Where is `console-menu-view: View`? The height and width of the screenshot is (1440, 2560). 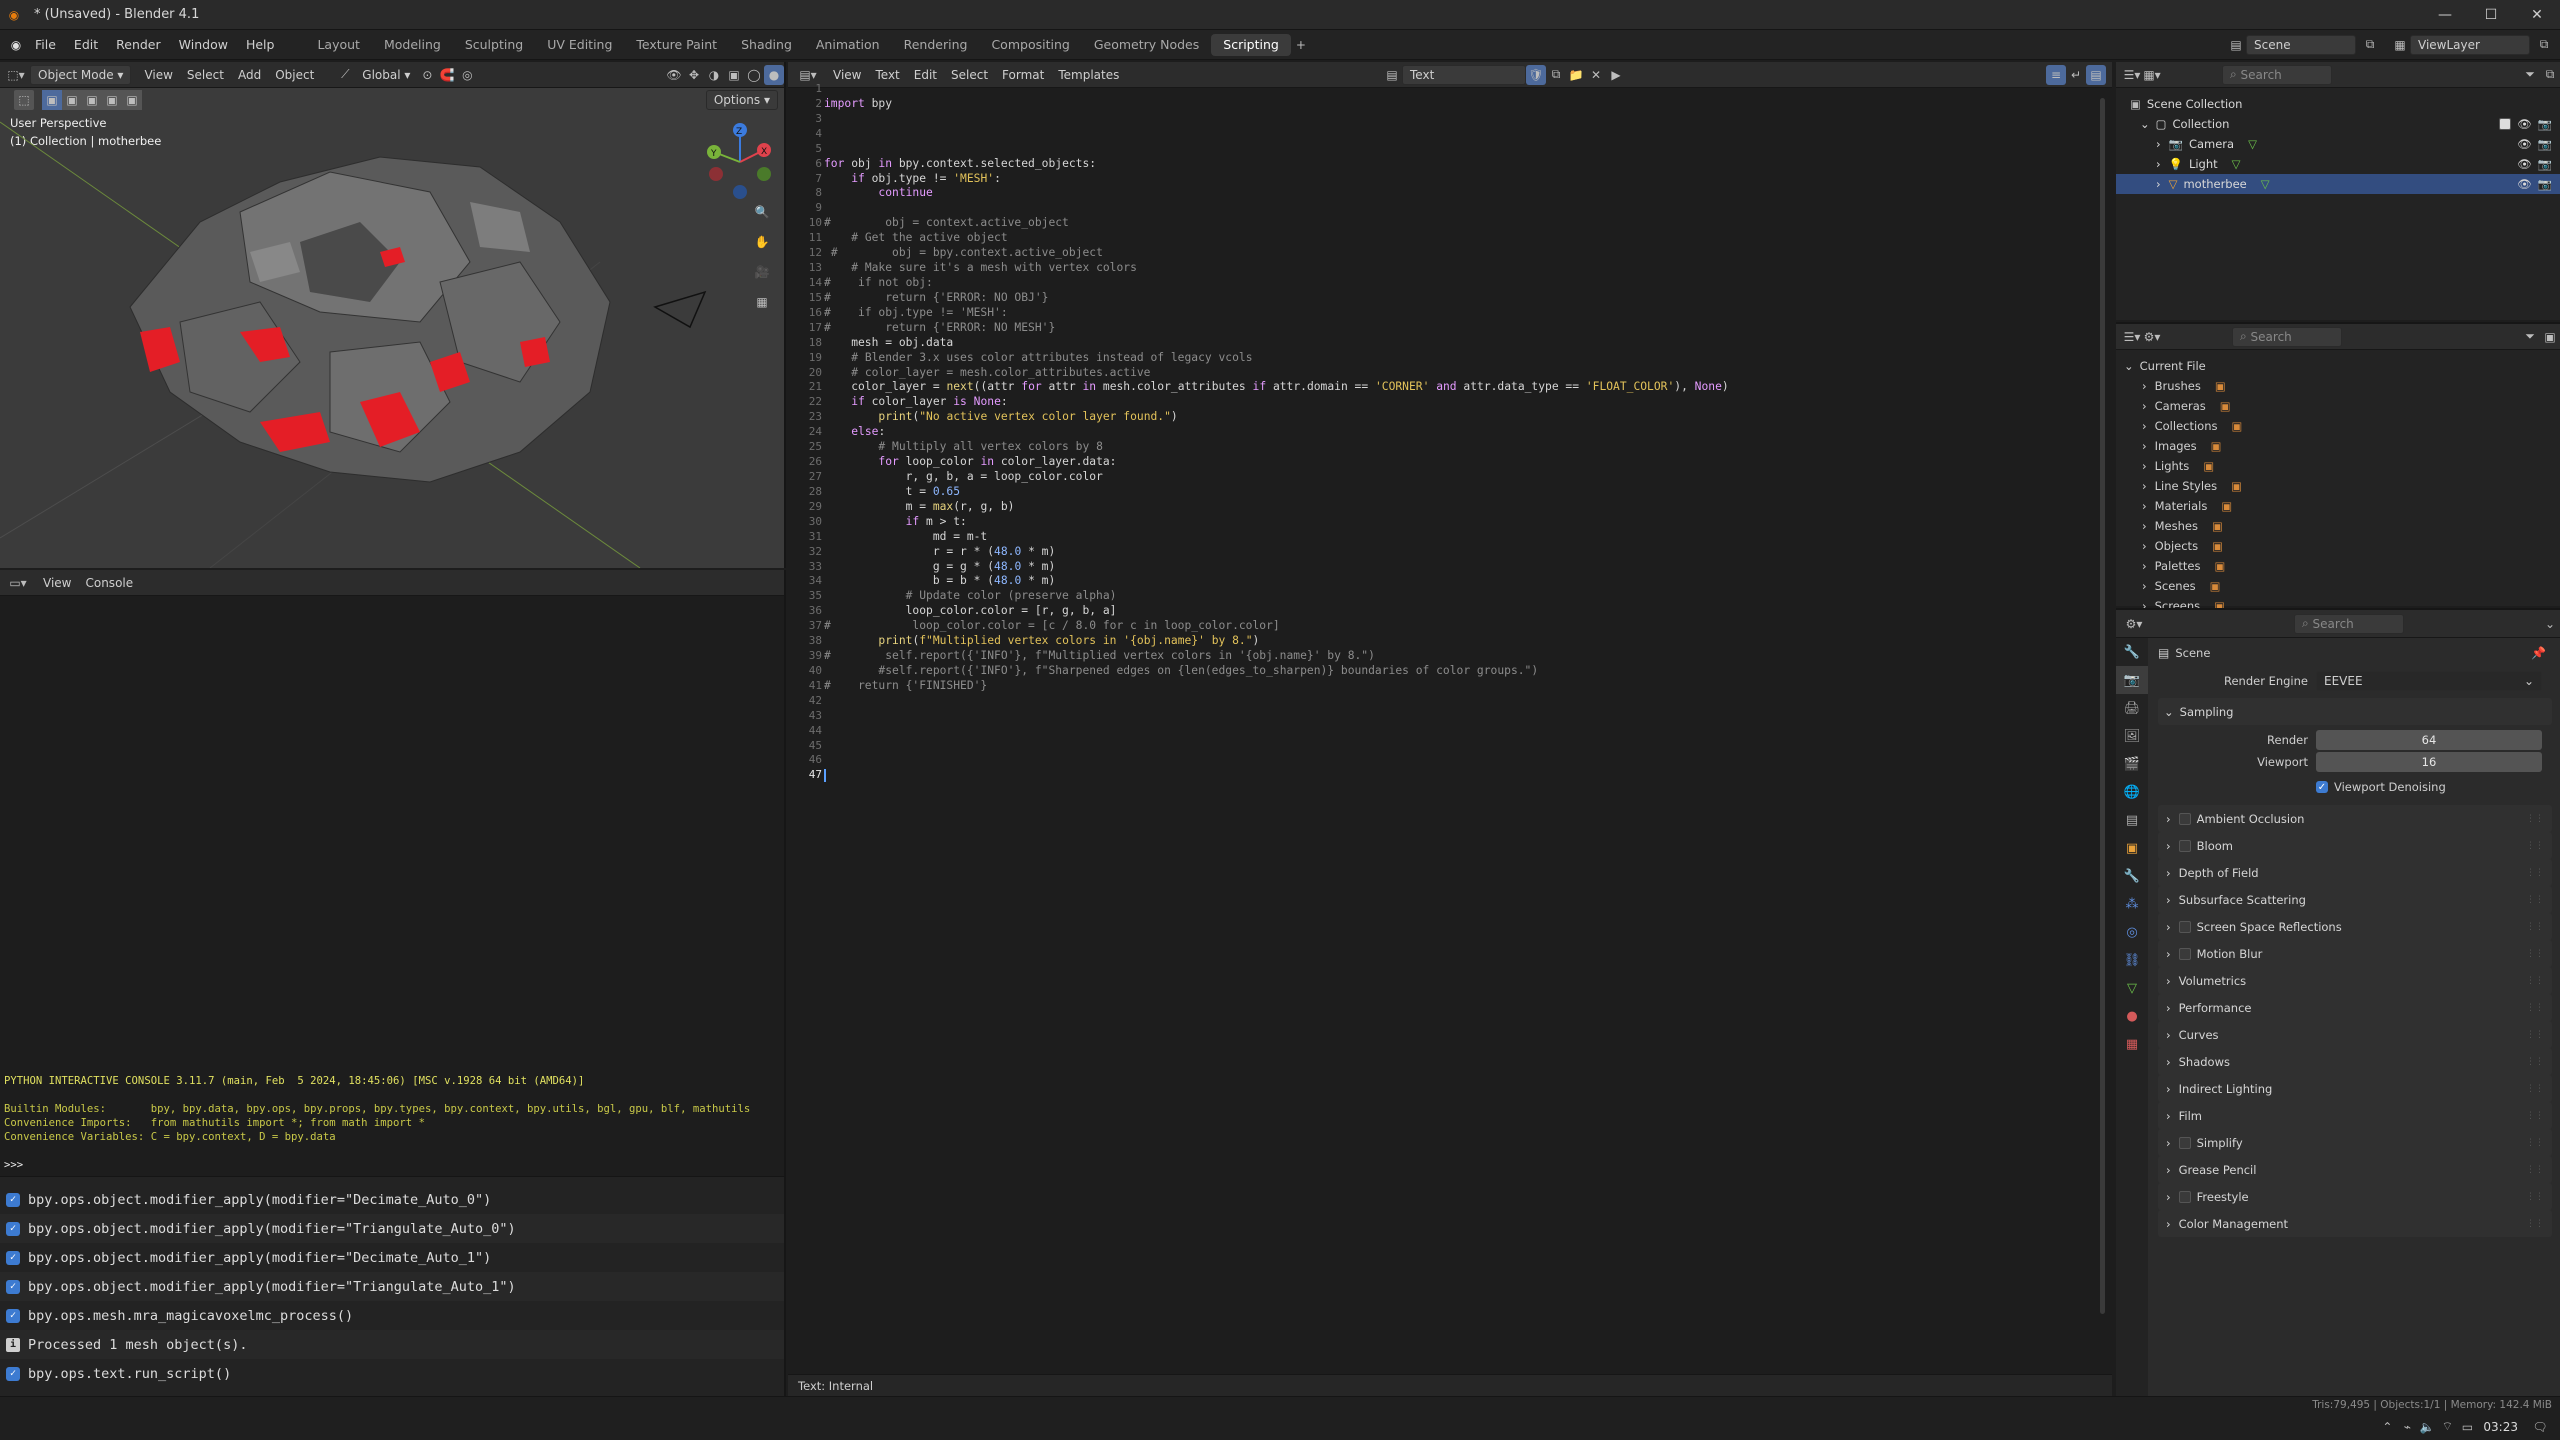
console-menu-view: View is located at coordinates (57, 583).